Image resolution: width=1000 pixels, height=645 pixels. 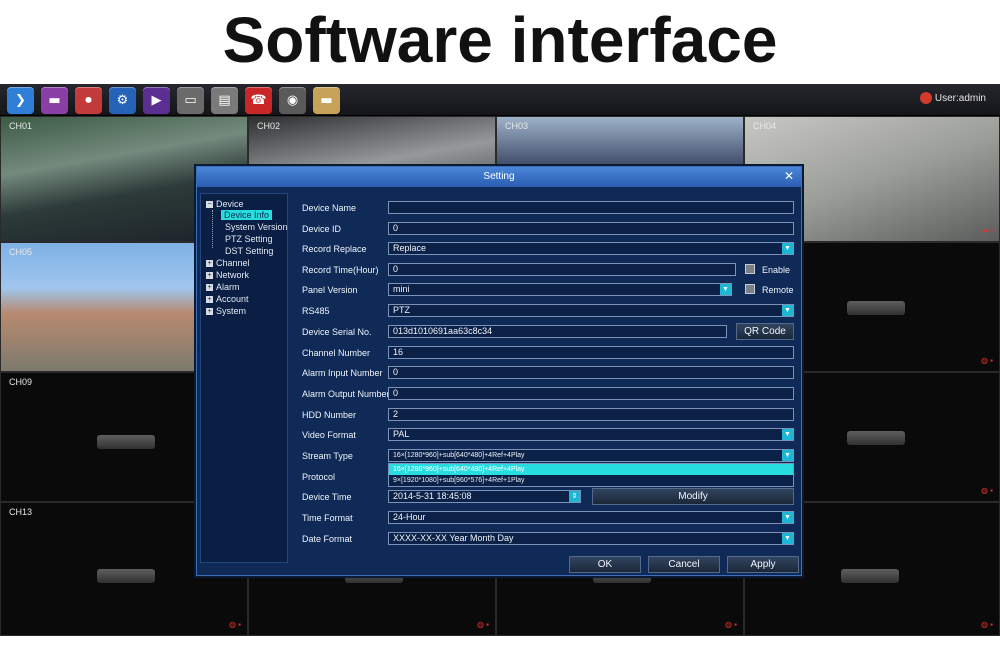 I want to click on close-icon: ✕, so click(x=789, y=176).